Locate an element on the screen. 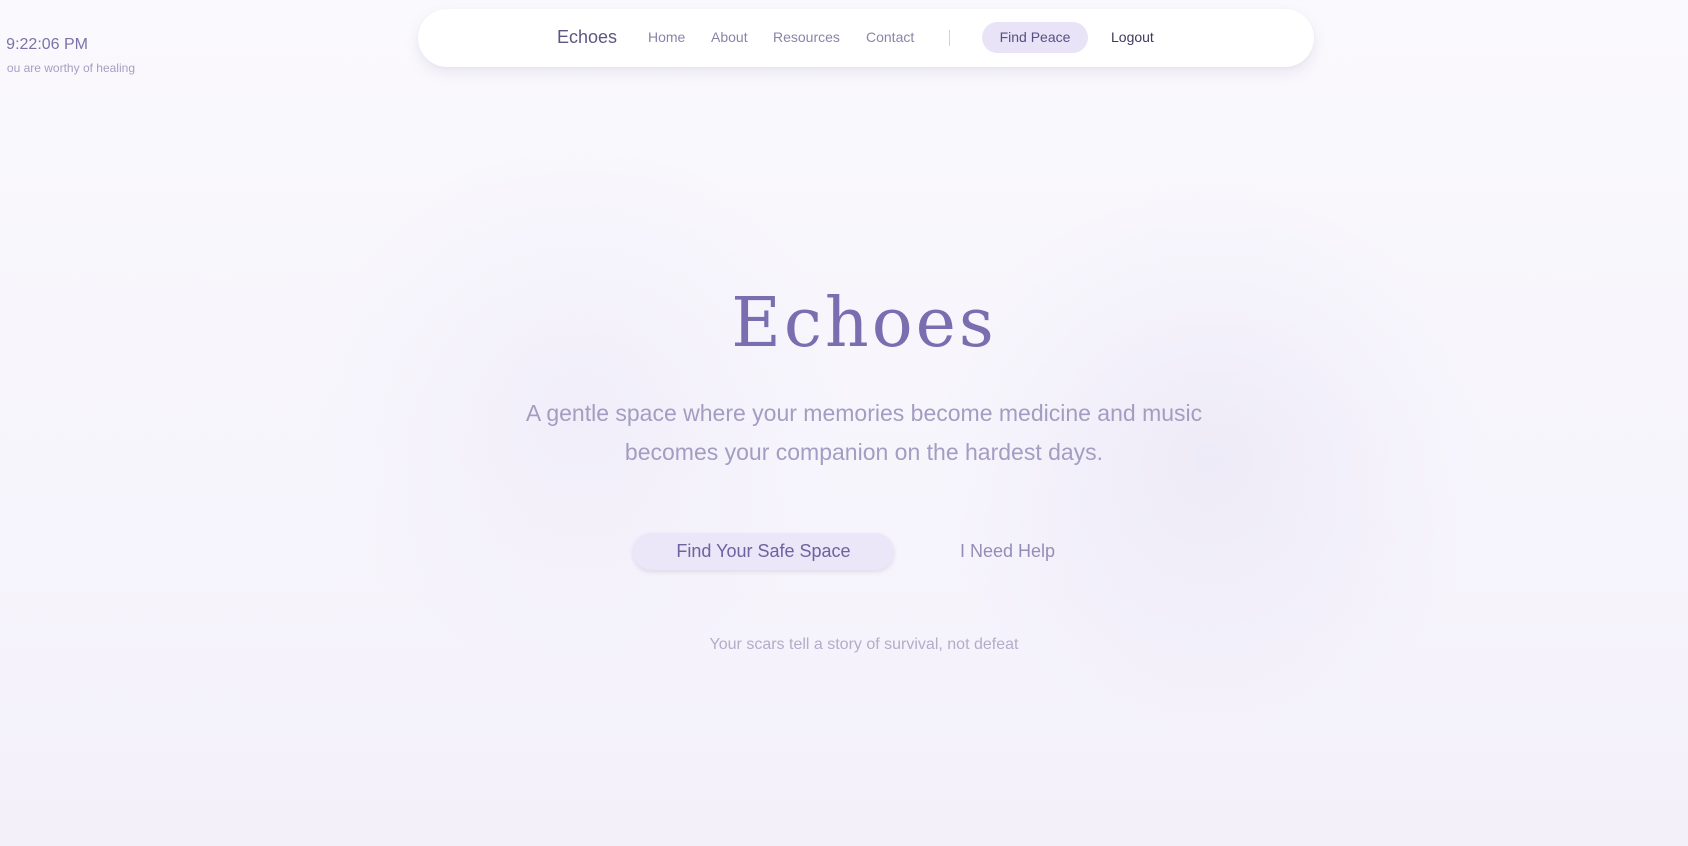 The width and height of the screenshot is (1688, 846). hero-actions: Find Your Safe Space I Need Help is located at coordinates (844, 552).